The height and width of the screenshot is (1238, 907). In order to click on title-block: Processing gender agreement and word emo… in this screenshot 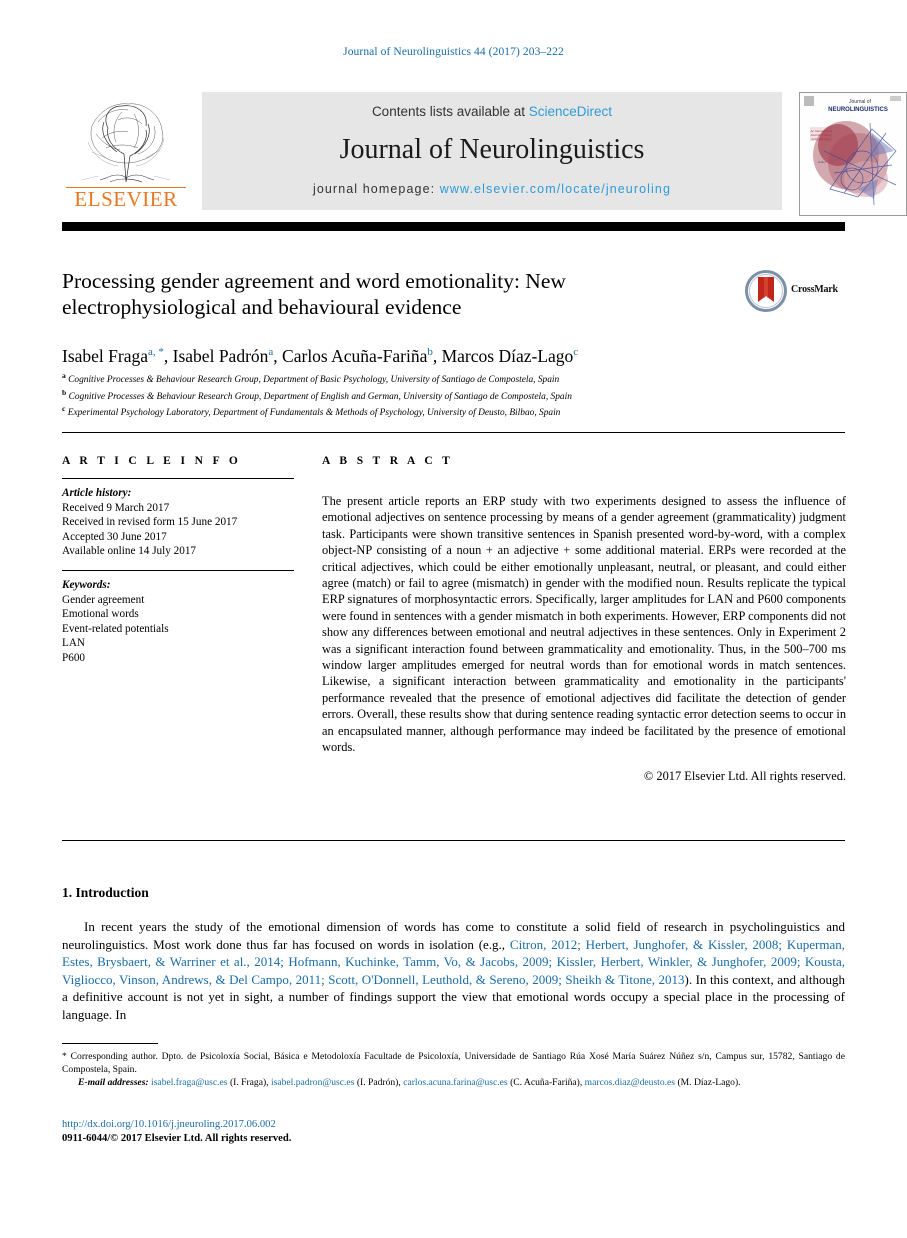, I will do `click(453, 294)`.